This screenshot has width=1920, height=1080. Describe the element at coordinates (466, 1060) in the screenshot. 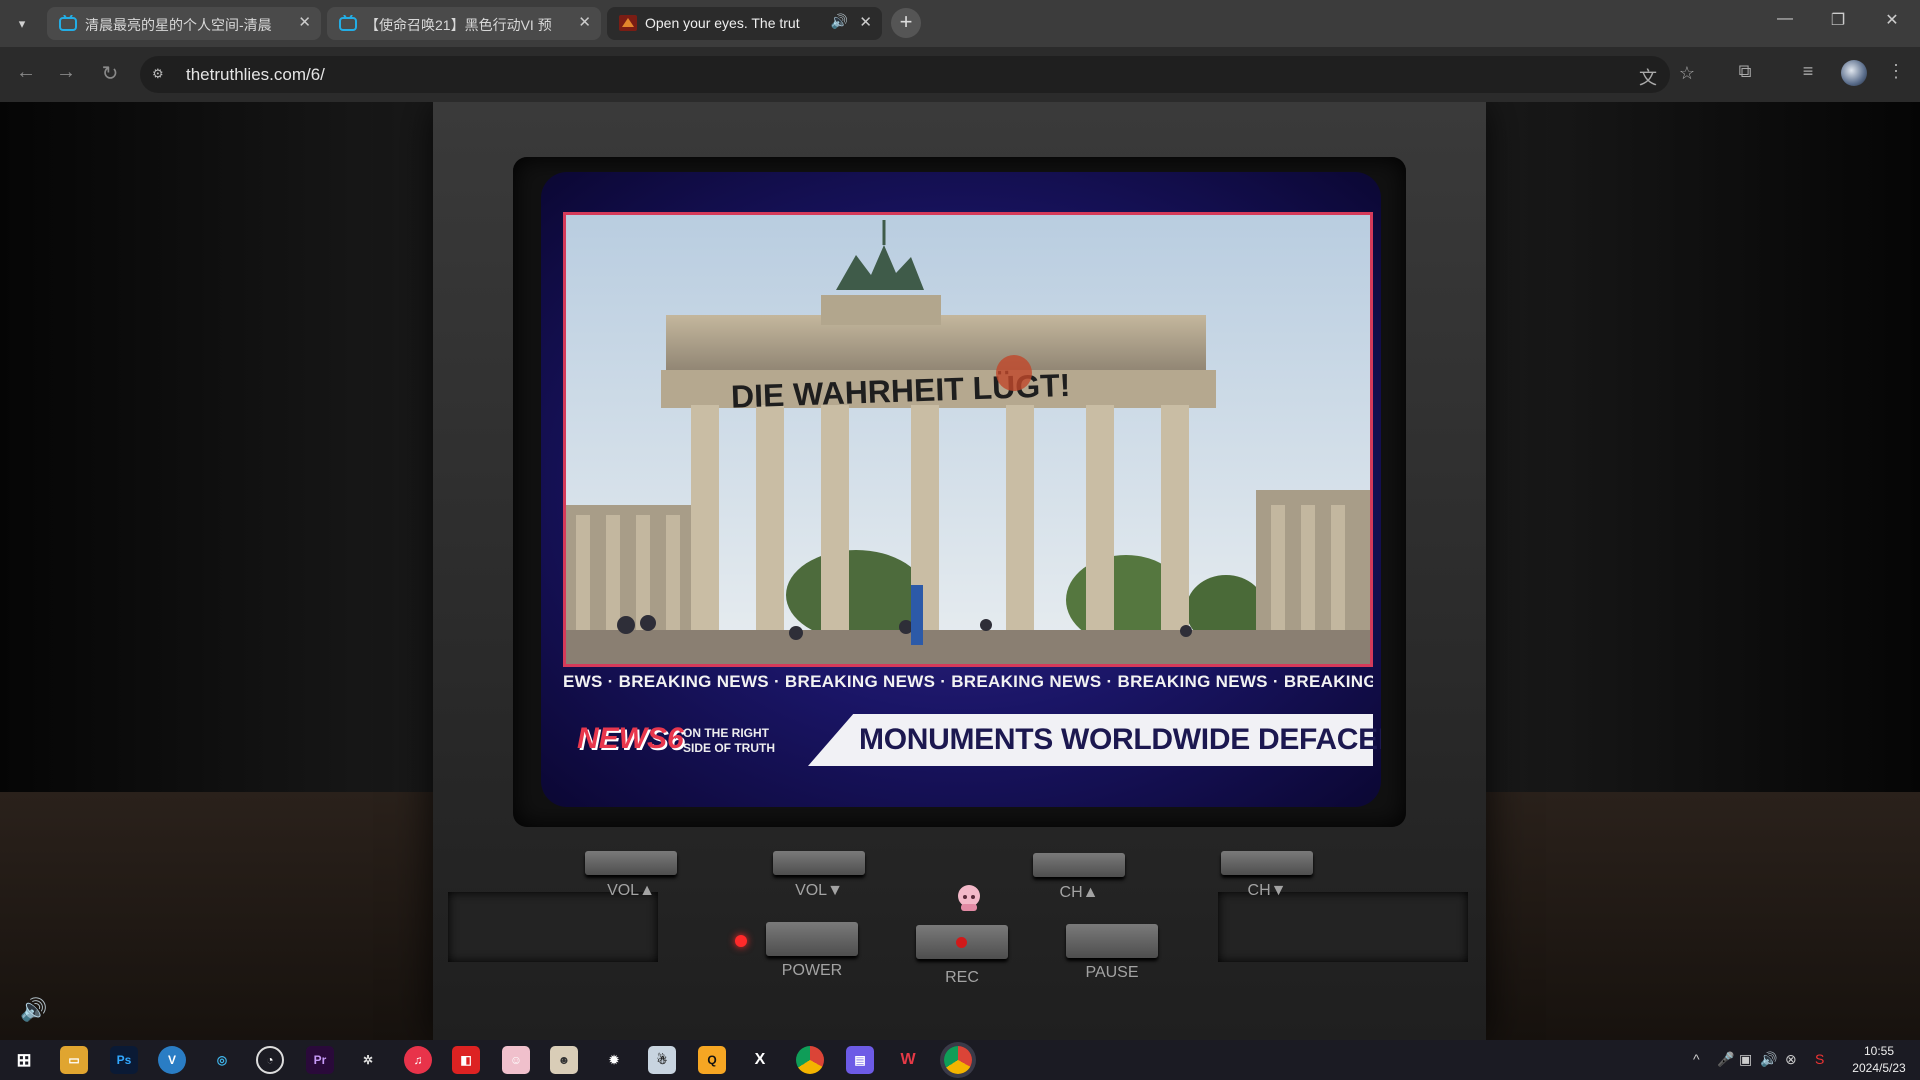

I see `app-red-icon: ◧` at that location.